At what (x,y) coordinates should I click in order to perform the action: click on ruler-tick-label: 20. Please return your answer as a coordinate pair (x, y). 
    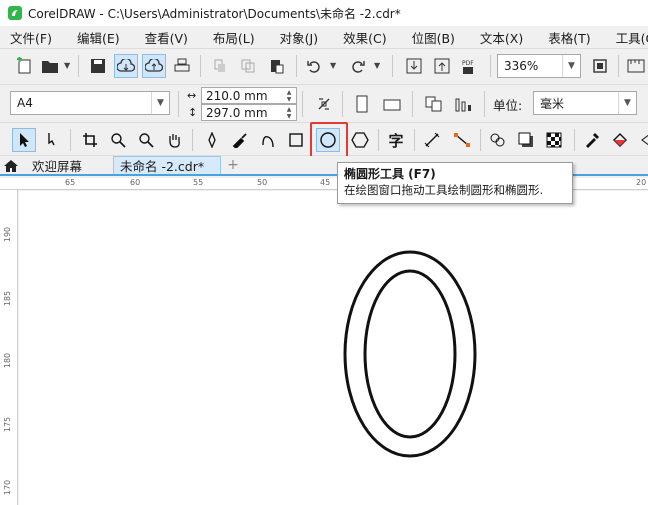
    Looking at the image, I should click on (641, 182).